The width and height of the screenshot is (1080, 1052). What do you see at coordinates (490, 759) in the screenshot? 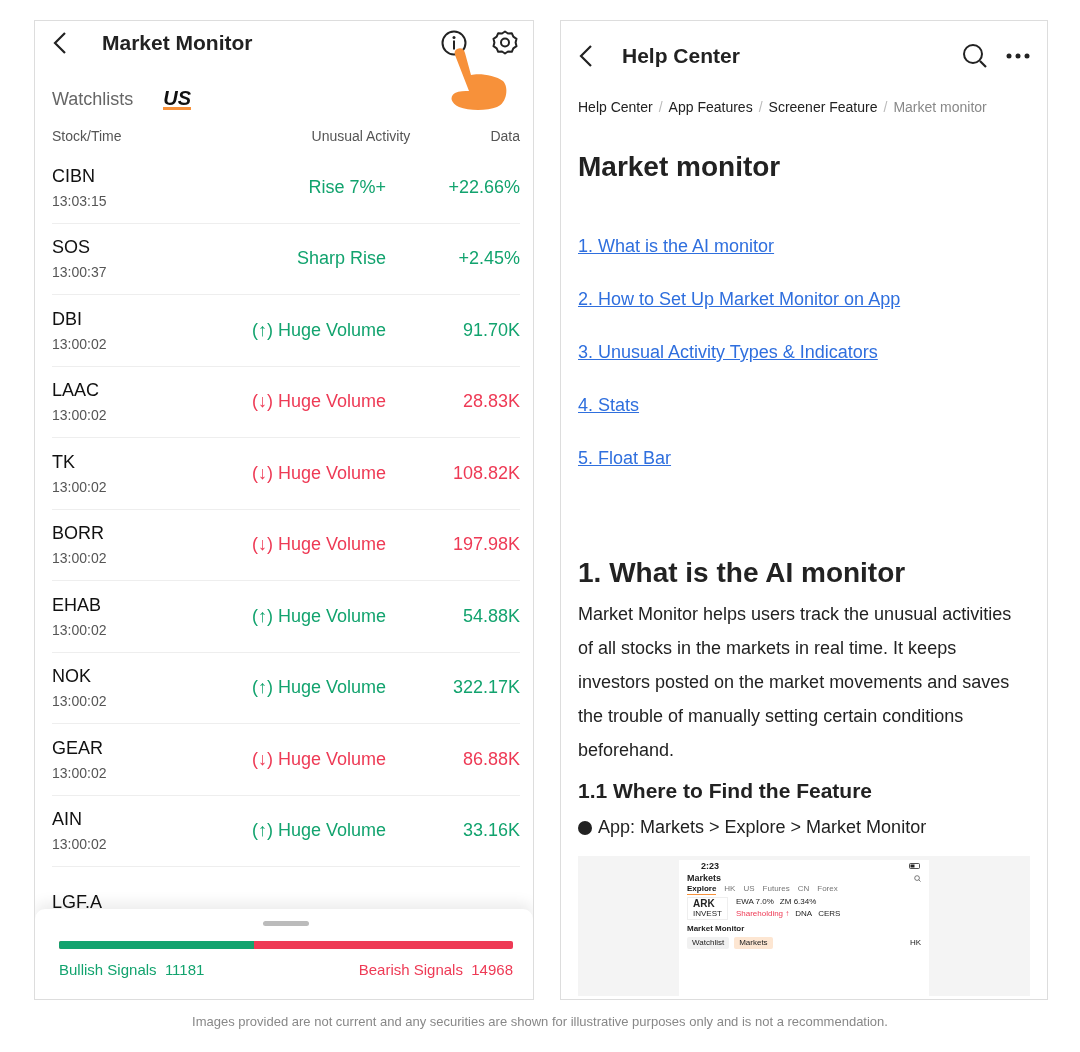
I see `activity-value: 86.88K` at bounding box center [490, 759].